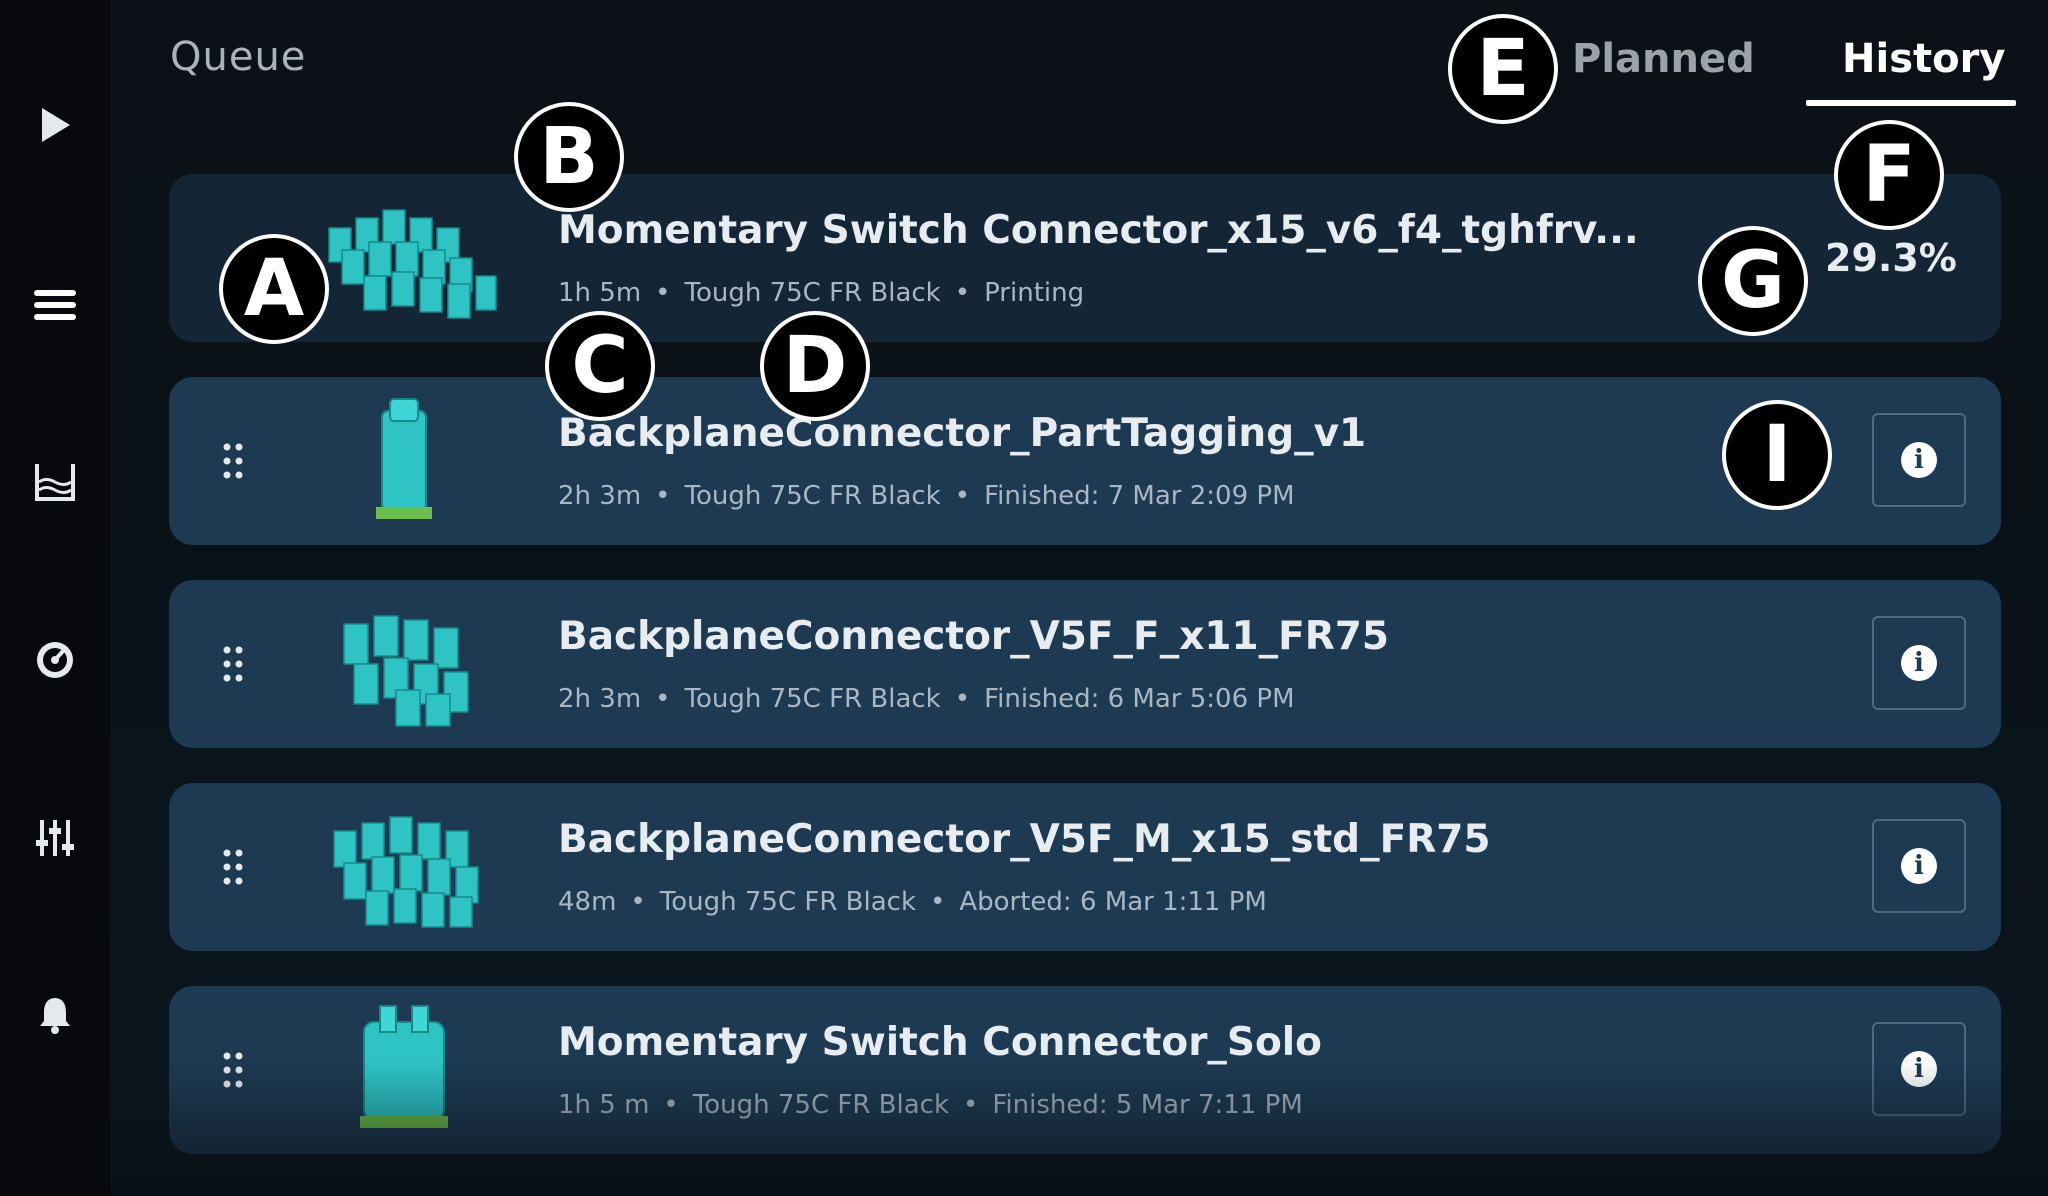 This screenshot has height=1196, width=2048. What do you see at coordinates (604, 1105) in the screenshot?
I see `job-duration: 1h 5 m` at bounding box center [604, 1105].